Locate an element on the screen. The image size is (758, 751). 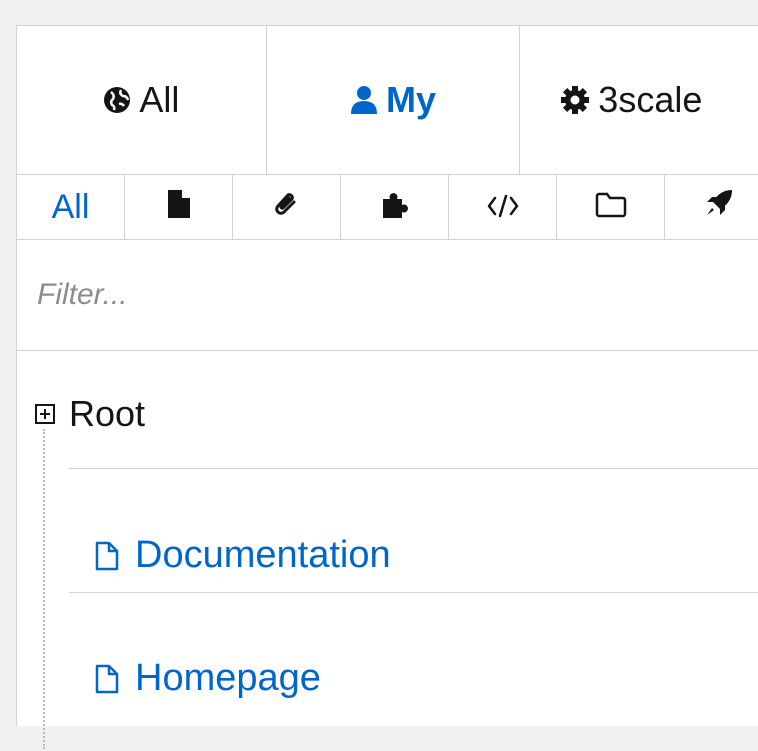
tree-root: Root is located at coordinates (90, 414).